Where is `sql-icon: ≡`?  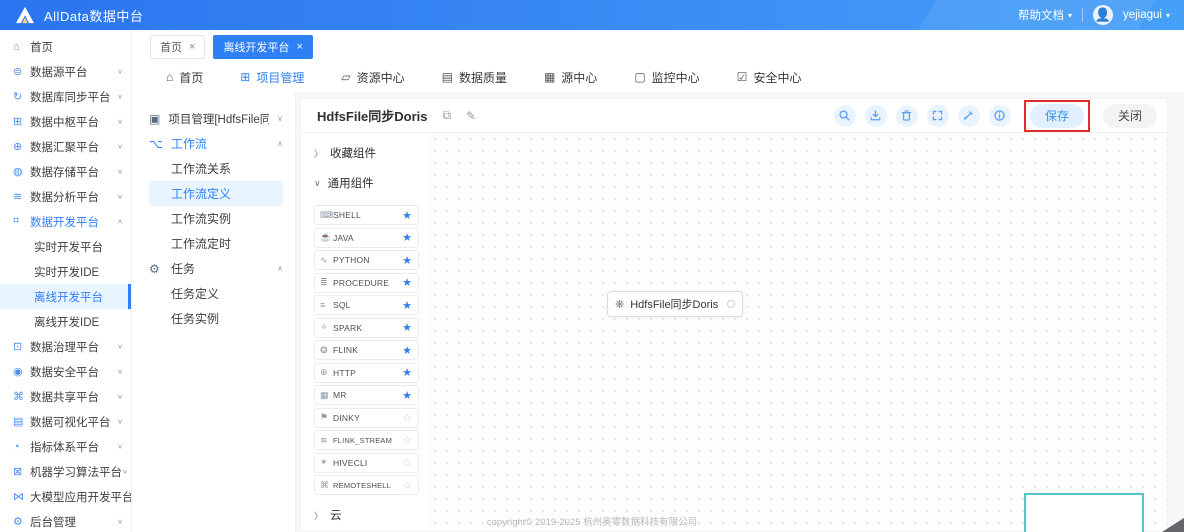 sql-icon: ≡ is located at coordinates (323, 305).